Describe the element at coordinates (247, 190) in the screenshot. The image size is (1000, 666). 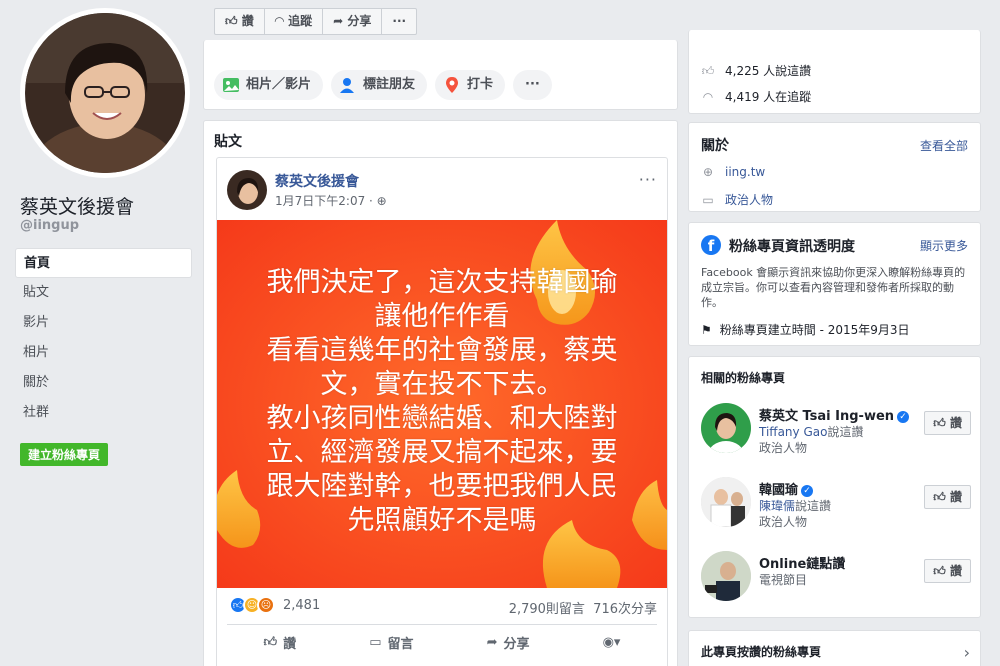
I see `post-author-avatar` at that location.